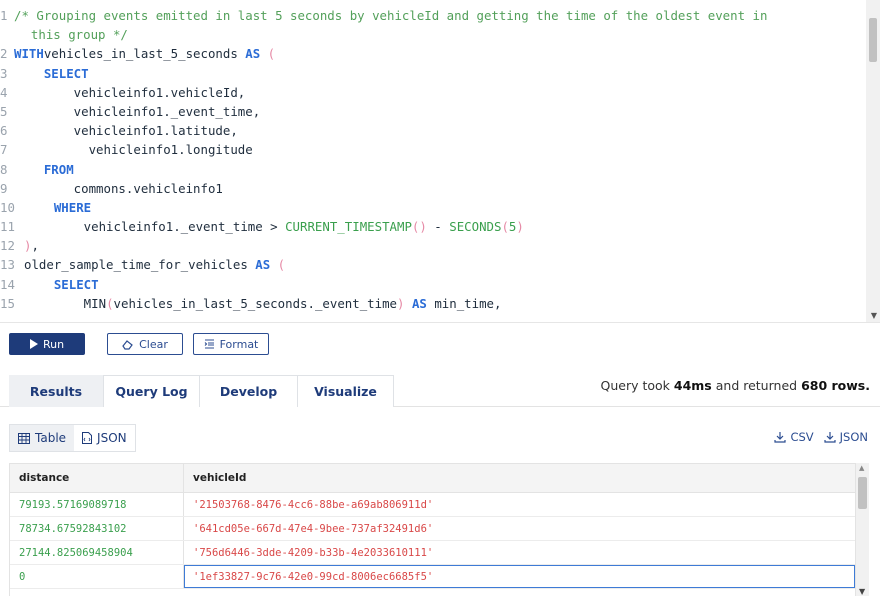 The height and width of the screenshot is (596, 880). Describe the element at coordinates (433, 130) in the screenshot. I see `code-line: 6 vehicleinfo1.latitude,` at that location.